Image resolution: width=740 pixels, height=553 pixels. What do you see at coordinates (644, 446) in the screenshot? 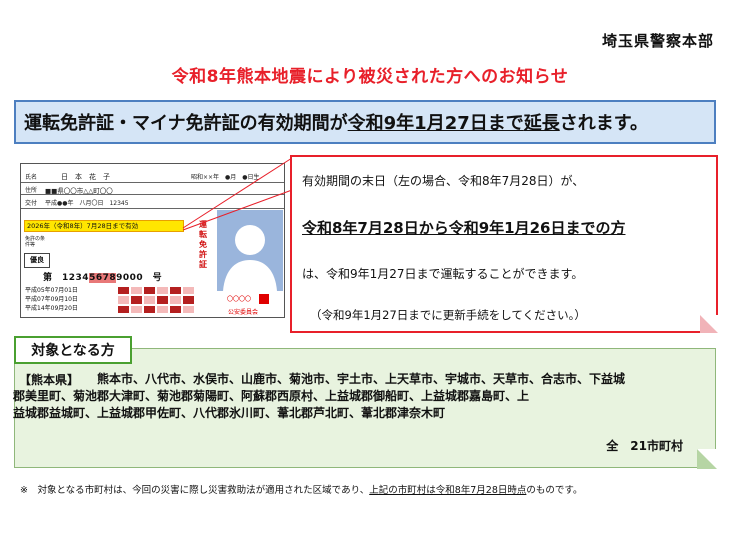
I see `target-total: 全 21市町村` at bounding box center [644, 446].